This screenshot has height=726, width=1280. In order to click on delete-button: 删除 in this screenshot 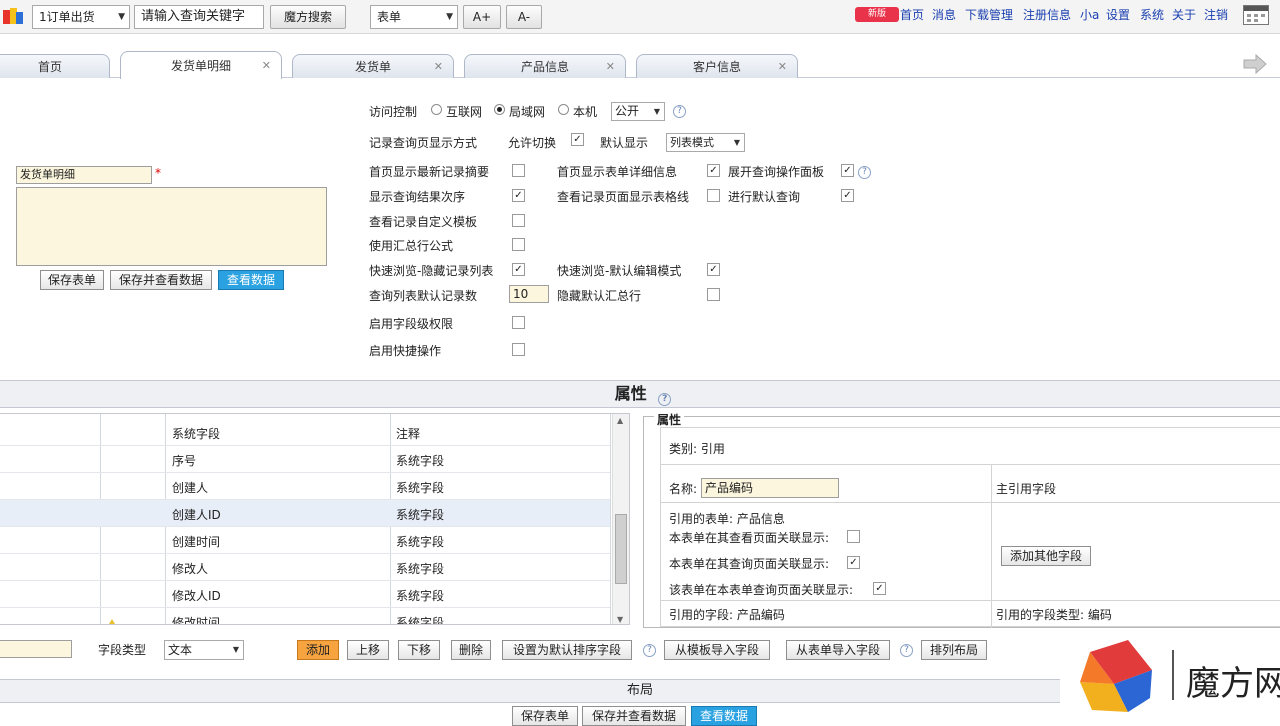, I will do `click(471, 650)`.